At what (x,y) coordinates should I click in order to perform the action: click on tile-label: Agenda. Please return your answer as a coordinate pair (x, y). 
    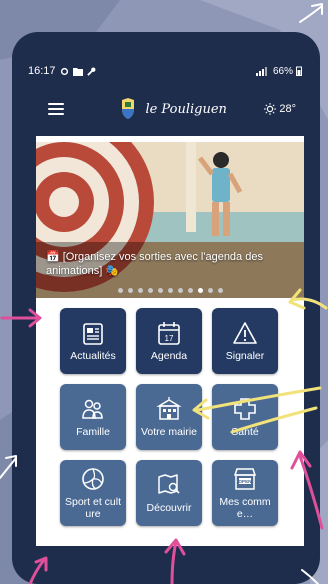
    Looking at the image, I should click on (169, 356).